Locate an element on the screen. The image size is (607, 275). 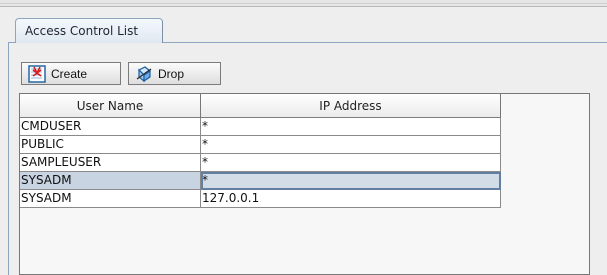
tab-access-control-list: Access Control List is located at coordinates (89, 30).